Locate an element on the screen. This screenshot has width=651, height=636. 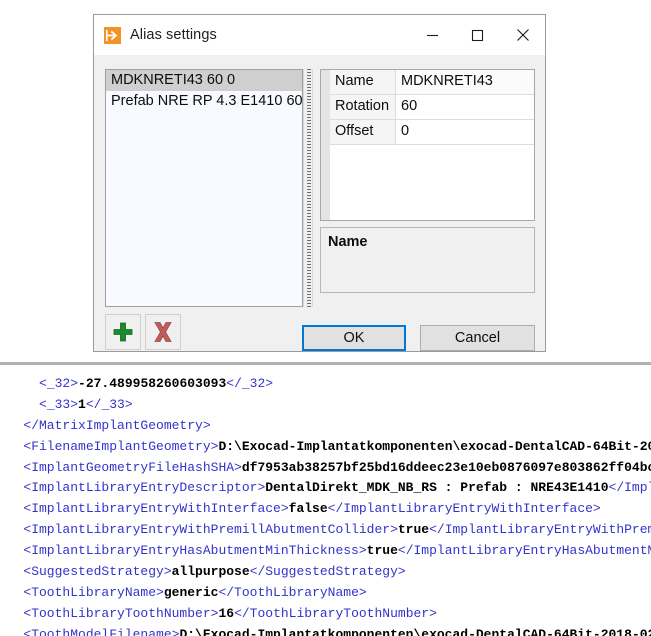
property-row-offset: Offset 0 is located at coordinates (432, 132).